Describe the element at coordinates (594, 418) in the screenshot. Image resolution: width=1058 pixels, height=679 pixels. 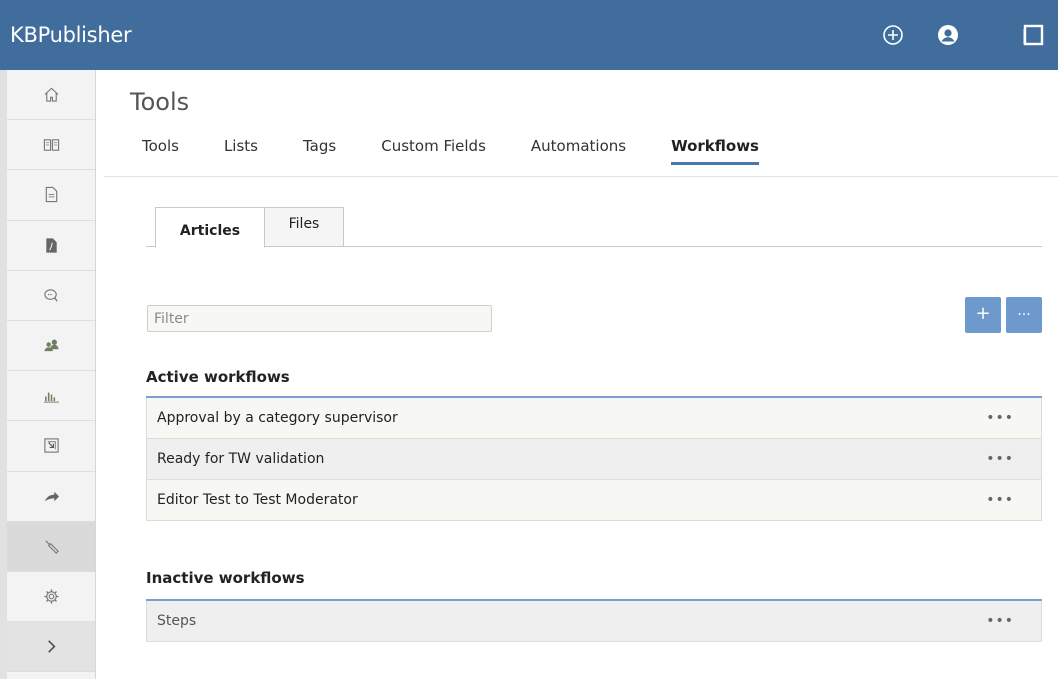
I see `table-row: Approval by a category supervisor •••` at that location.